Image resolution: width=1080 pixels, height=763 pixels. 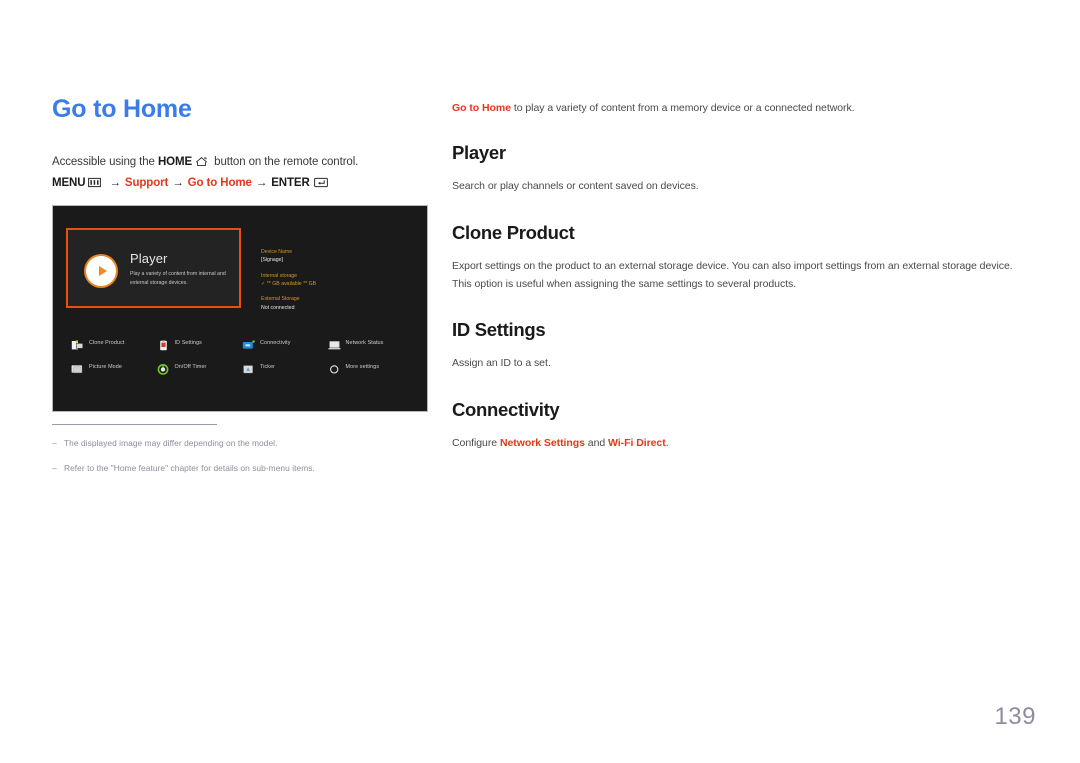 I want to click on external-storage-value: Not connected, so click(x=278, y=307).